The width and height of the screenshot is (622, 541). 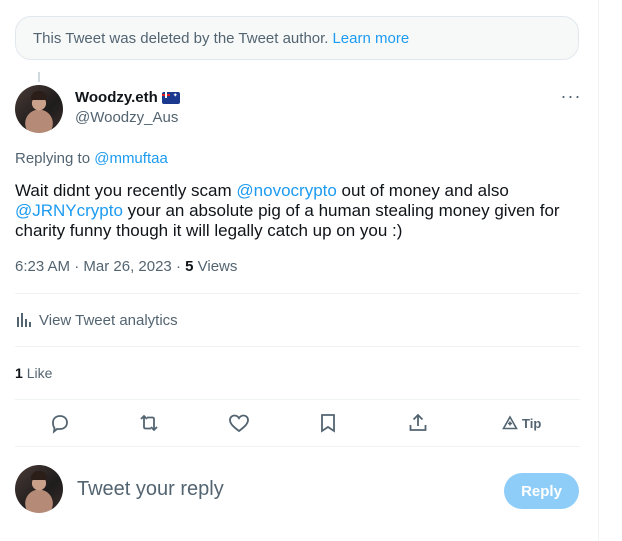 I want to click on mention-link-jrnycrypto: @JRNYcrypto, so click(x=69, y=210).